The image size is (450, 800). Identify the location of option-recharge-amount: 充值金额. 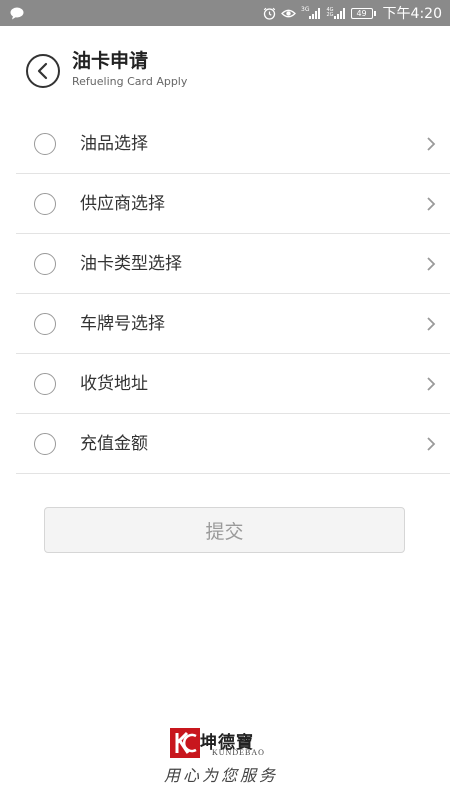
(233, 444).